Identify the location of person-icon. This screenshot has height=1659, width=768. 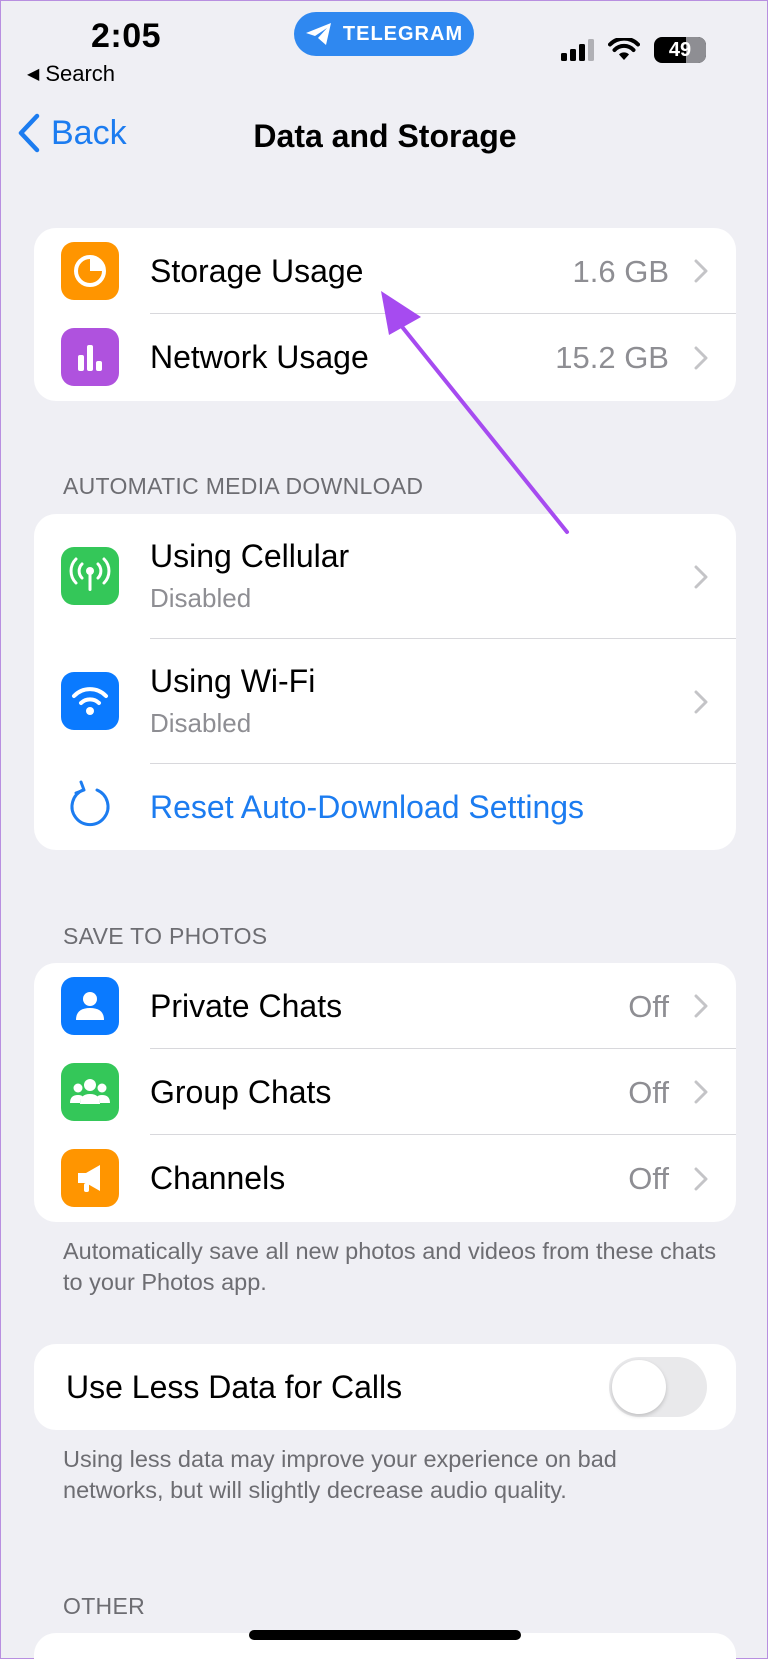
(90, 1006).